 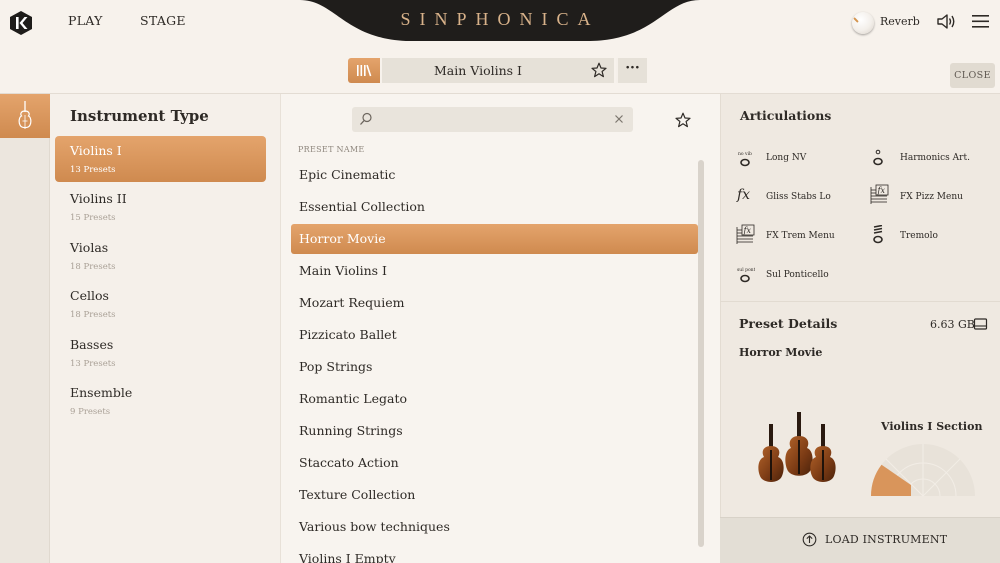 What do you see at coordinates (498, 70) in the screenshot?
I see `current-preset-field: Main Violins I` at bounding box center [498, 70].